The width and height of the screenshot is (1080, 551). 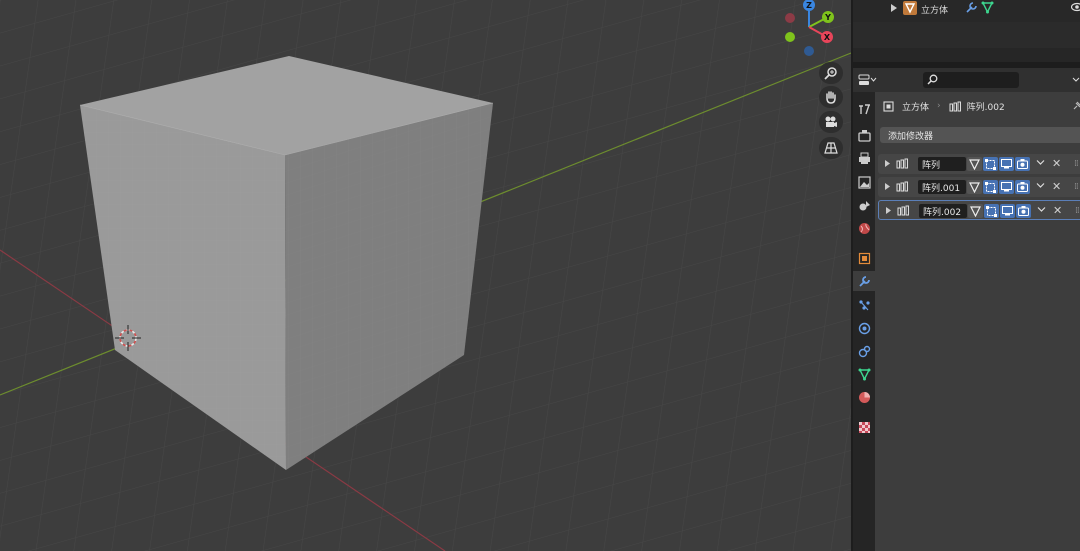 I want to click on tab-render, so click(x=864, y=135).